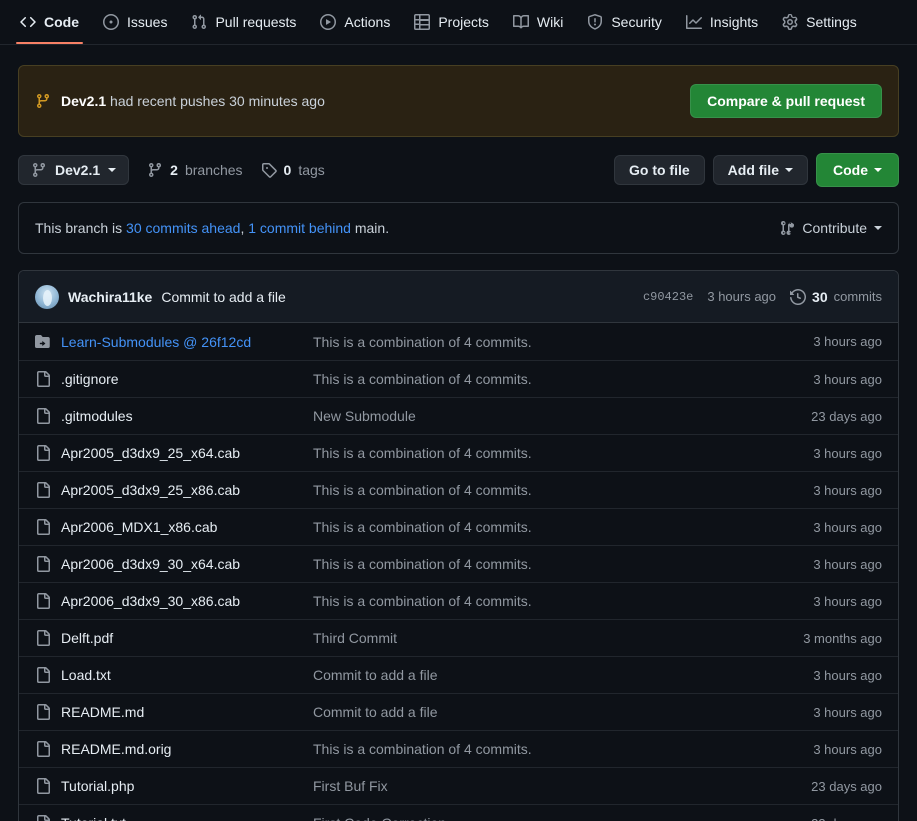  What do you see at coordinates (155, 170) in the screenshot?
I see `git-branch-icon` at bounding box center [155, 170].